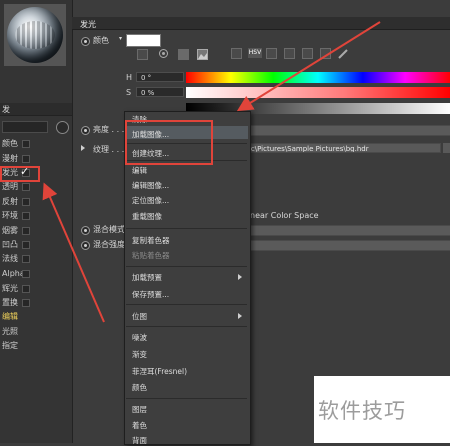 Image resolution: width=450 pixels, height=446 pixels. What do you see at coordinates (362, 411) in the screenshot?
I see `watermark-text: 软件技巧` at bounding box center [362, 411].